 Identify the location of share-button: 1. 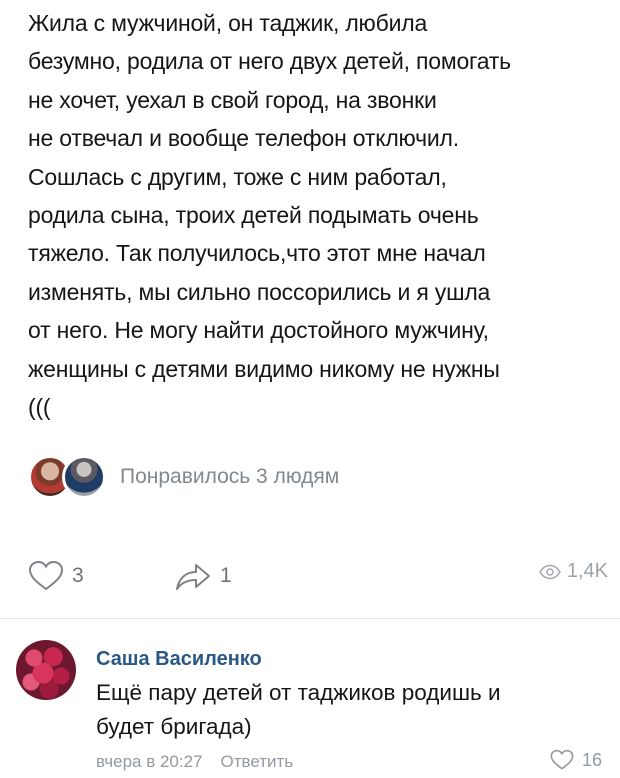
(203, 576).